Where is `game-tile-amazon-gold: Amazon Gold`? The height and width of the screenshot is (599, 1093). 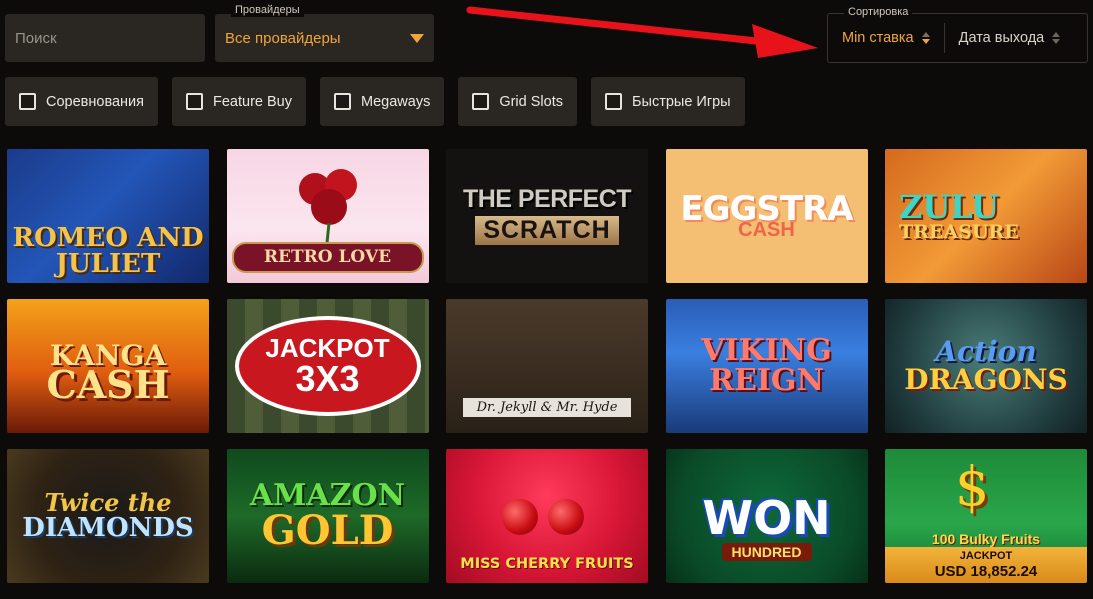
game-tile-amazon-gold: Amazon Gold is located at coordinates (327, 516).